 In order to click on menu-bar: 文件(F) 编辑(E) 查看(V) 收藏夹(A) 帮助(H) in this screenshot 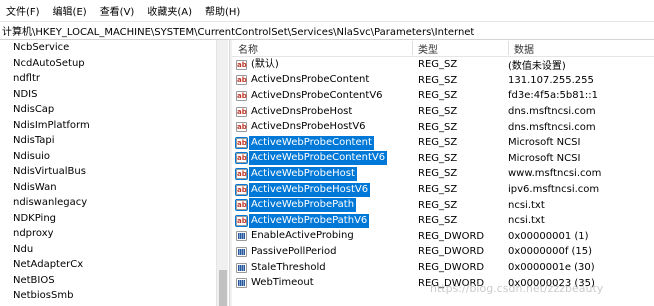, I will do `click(327, 10)`.